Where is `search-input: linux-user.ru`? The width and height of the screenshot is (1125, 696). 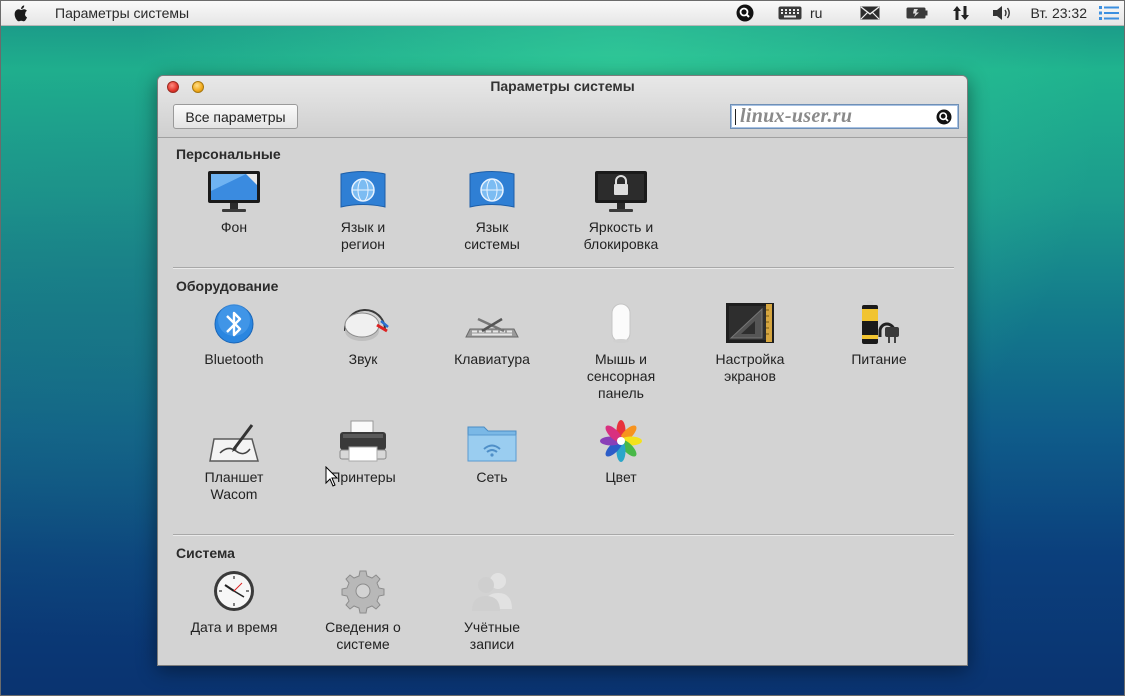
search-input: linux-user.ru is located at coordinates (844, 116).